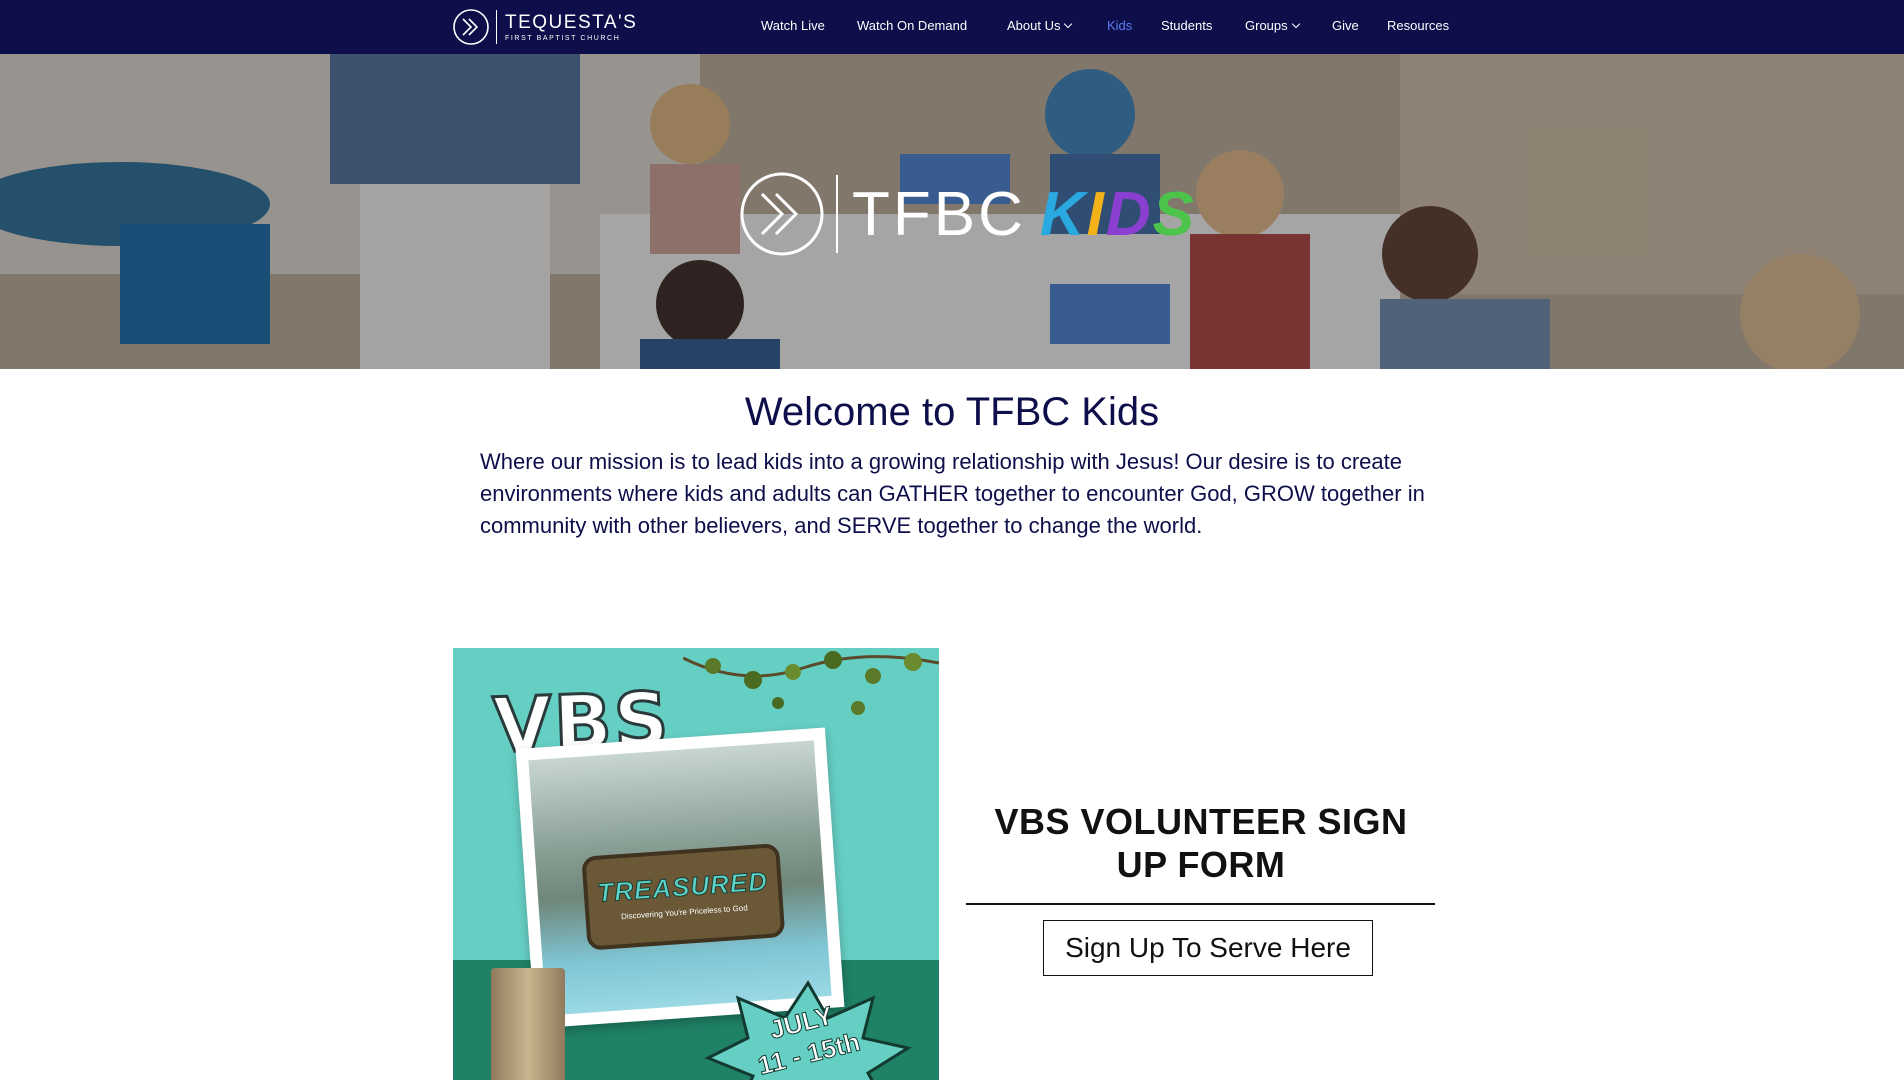 The width and height of the screenshot is (1904, 1080). Describe the element at coordinates (1266, 25) in the screenshot. I see `nav-label: Groups` at that location.